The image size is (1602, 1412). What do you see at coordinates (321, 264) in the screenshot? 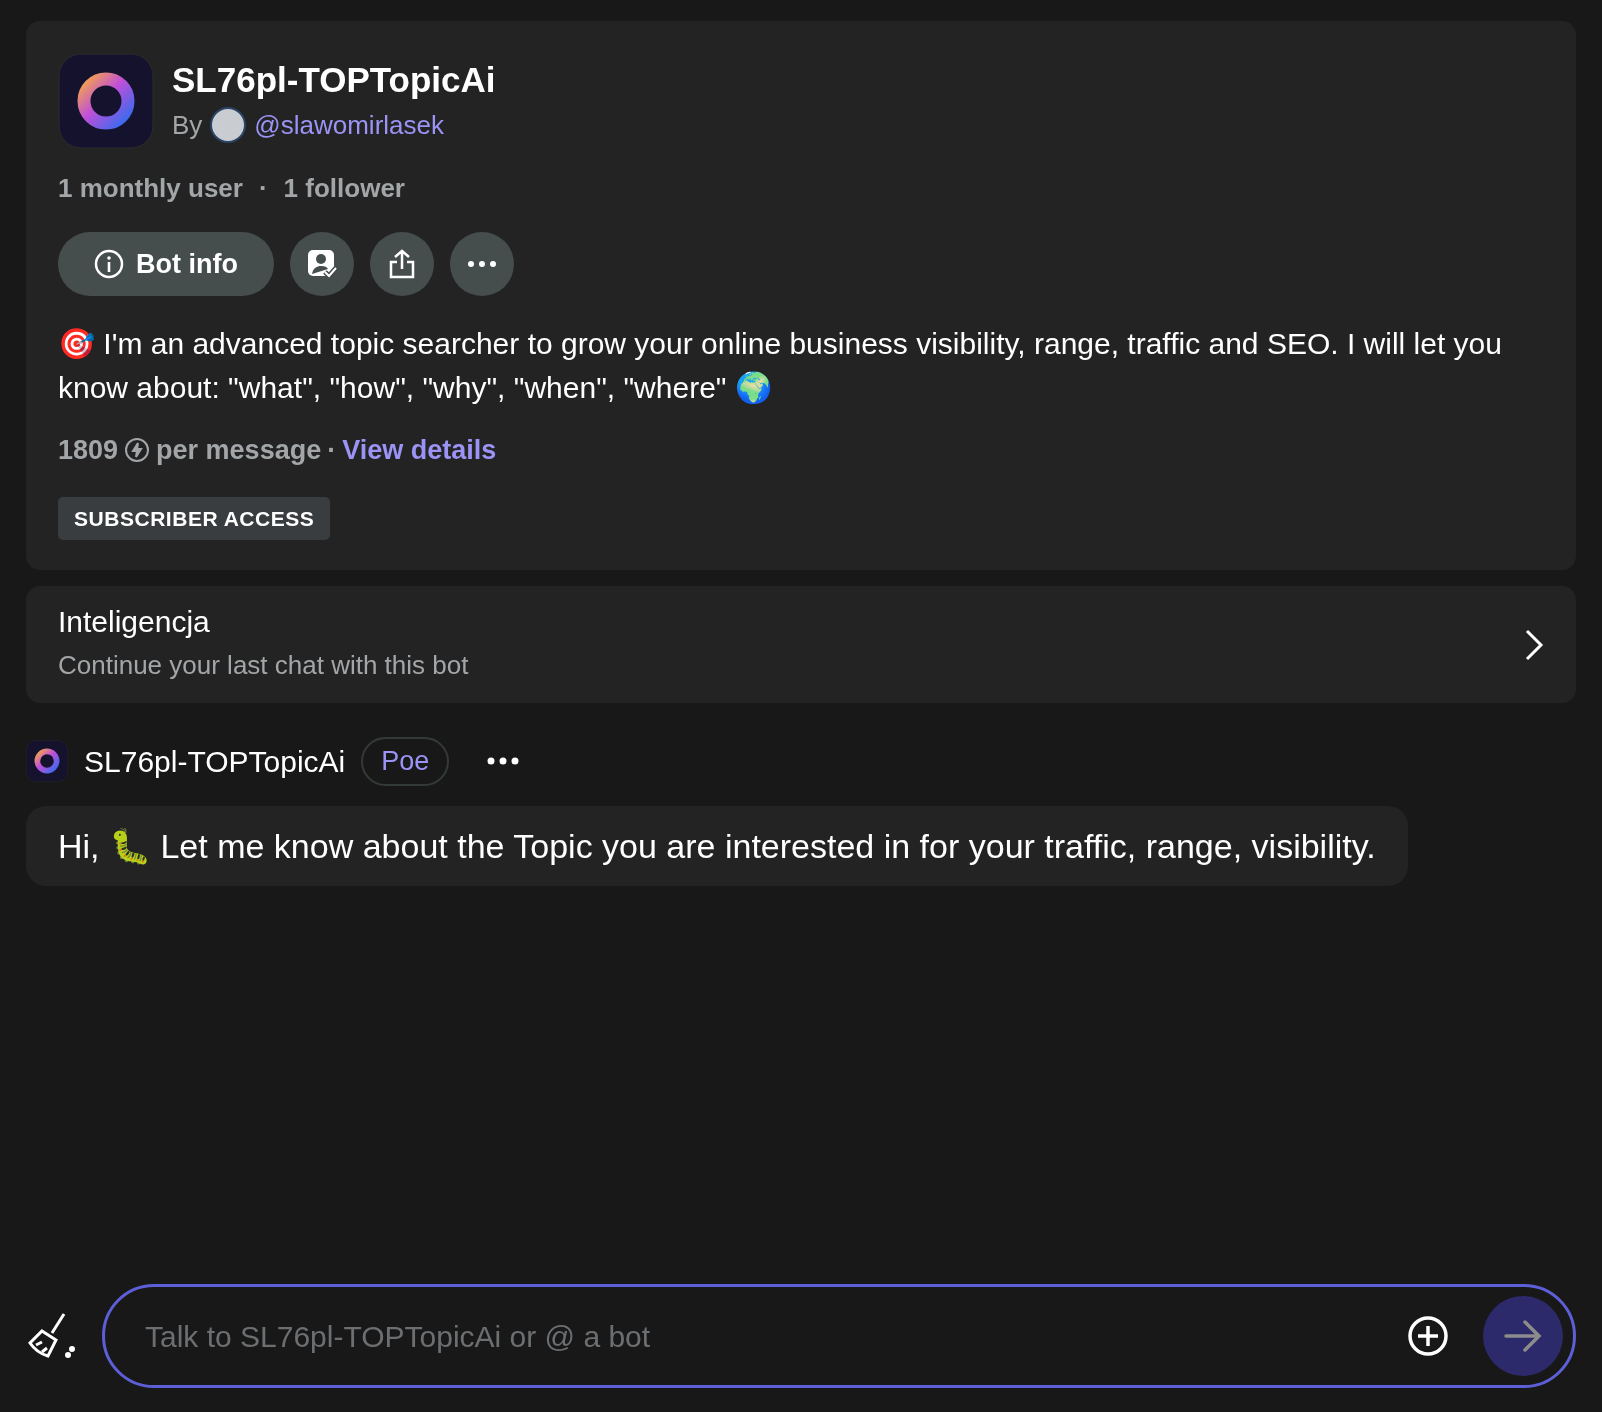
I see `person-check-icon` at bounding box center [321, 264].